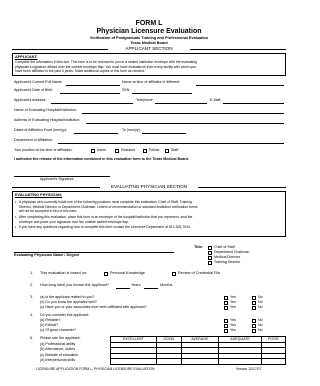 The width and height of the screenshot is (320, 386). What do you see at coordinates (199, 247) in the screenshot?
I see `title-label: Title:` at bounding box center [199, 247].